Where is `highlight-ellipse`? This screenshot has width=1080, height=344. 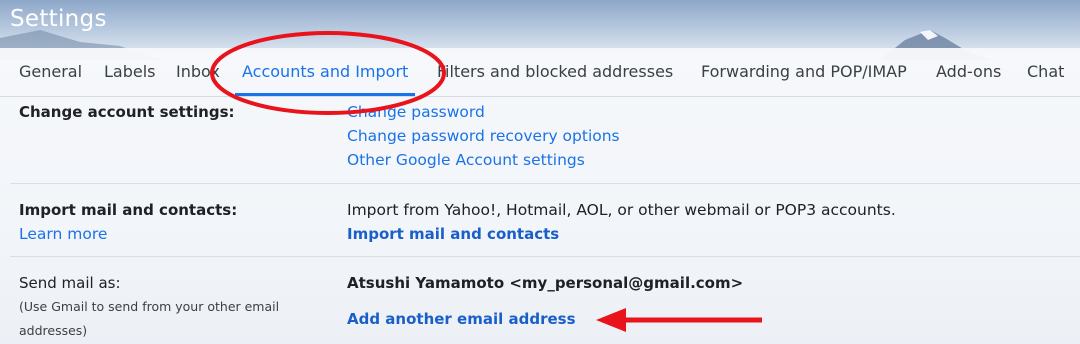 highlight-ellipse is located at coordinates (328, 73).